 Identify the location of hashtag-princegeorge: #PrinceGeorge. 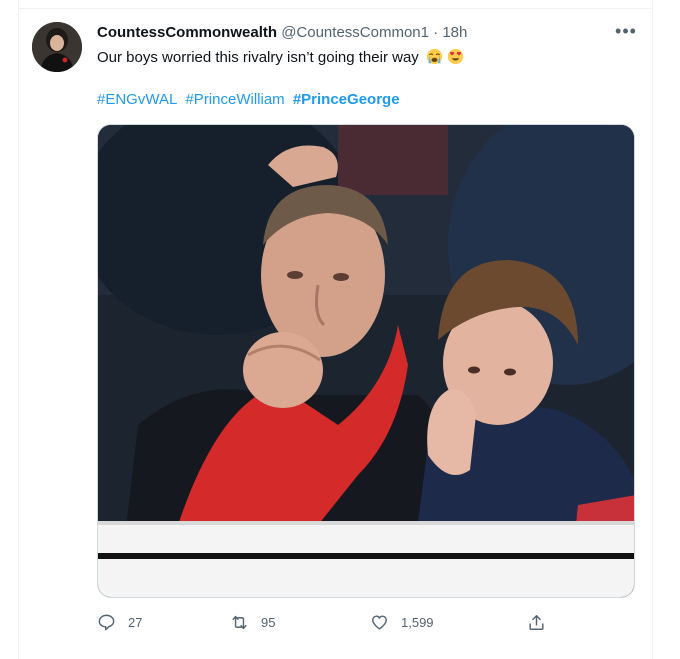
(346, 99).